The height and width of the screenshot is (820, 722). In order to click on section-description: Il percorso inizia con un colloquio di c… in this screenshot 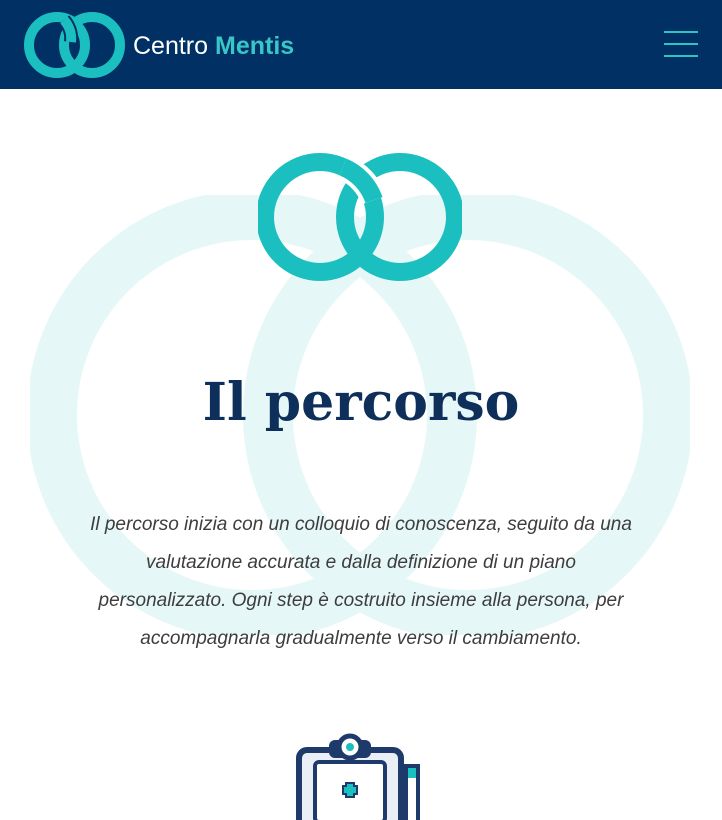, I will do `click(361, 581)`.